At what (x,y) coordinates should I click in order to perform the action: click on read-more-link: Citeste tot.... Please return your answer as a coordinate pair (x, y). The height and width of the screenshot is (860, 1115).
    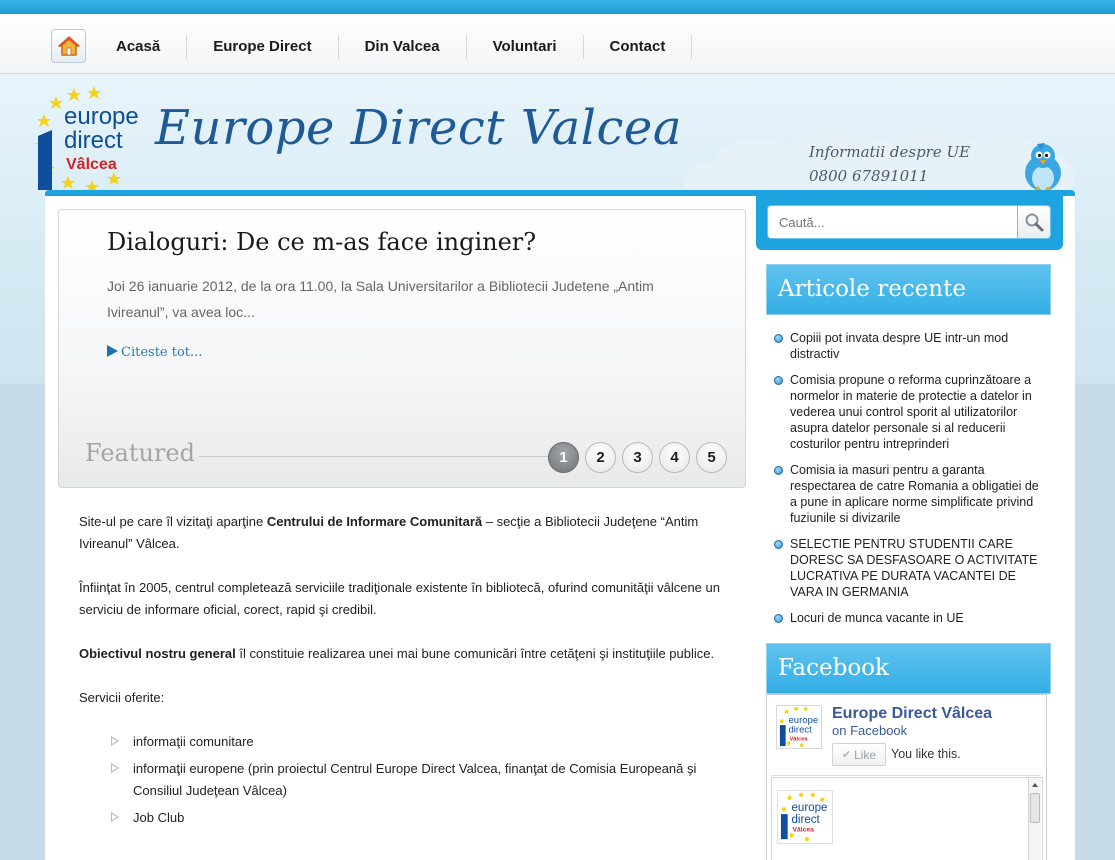
    Looking at the image, I should click on (154, 352).